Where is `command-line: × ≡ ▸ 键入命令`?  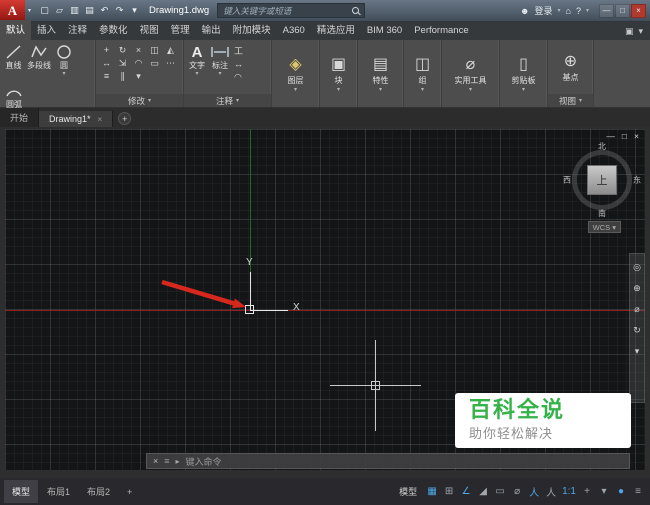 command-line: × ≡ ▸ 键入命令 is located at coordinates (388, 461).